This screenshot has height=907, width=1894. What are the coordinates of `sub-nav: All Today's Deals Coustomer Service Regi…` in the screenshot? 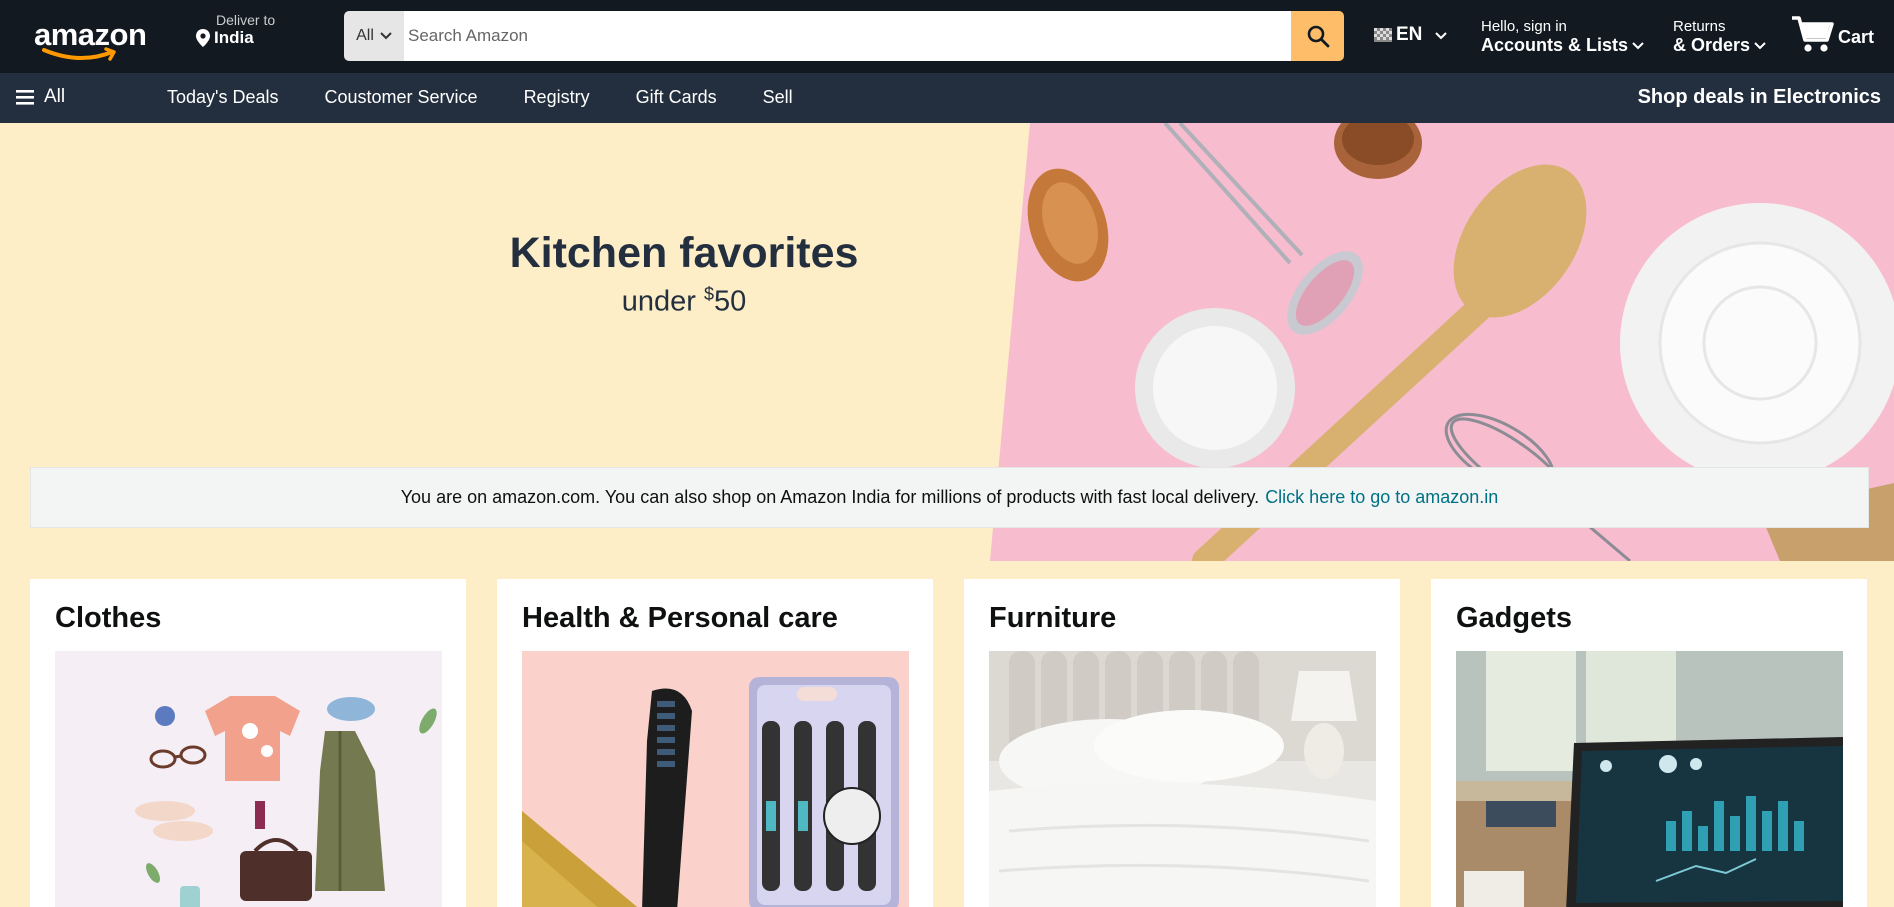 It's located at (947, 98).